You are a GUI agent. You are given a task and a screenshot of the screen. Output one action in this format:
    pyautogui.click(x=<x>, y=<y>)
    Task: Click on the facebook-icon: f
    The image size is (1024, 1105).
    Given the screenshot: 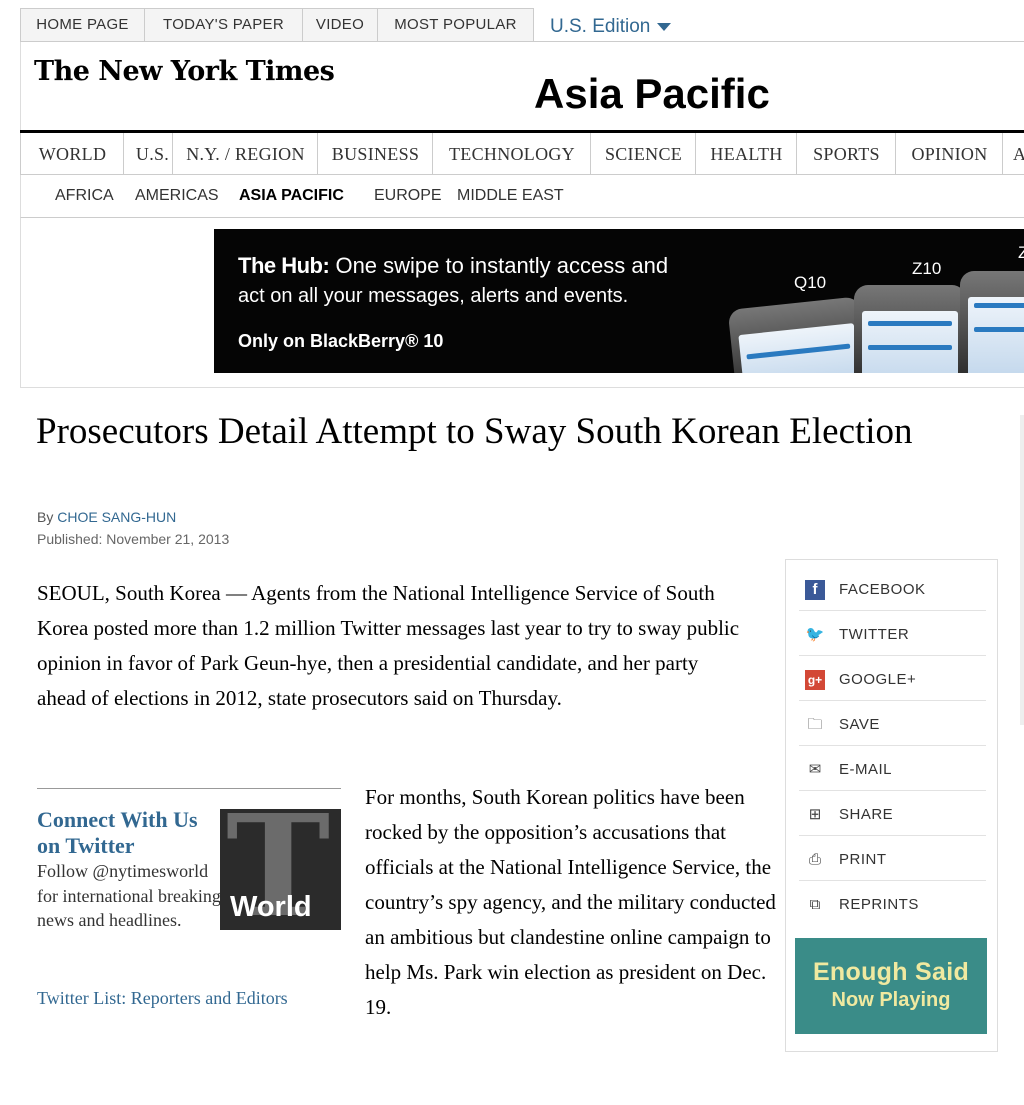 What is the action you would take?
    pyautogui.click(x=815, y=590)
    